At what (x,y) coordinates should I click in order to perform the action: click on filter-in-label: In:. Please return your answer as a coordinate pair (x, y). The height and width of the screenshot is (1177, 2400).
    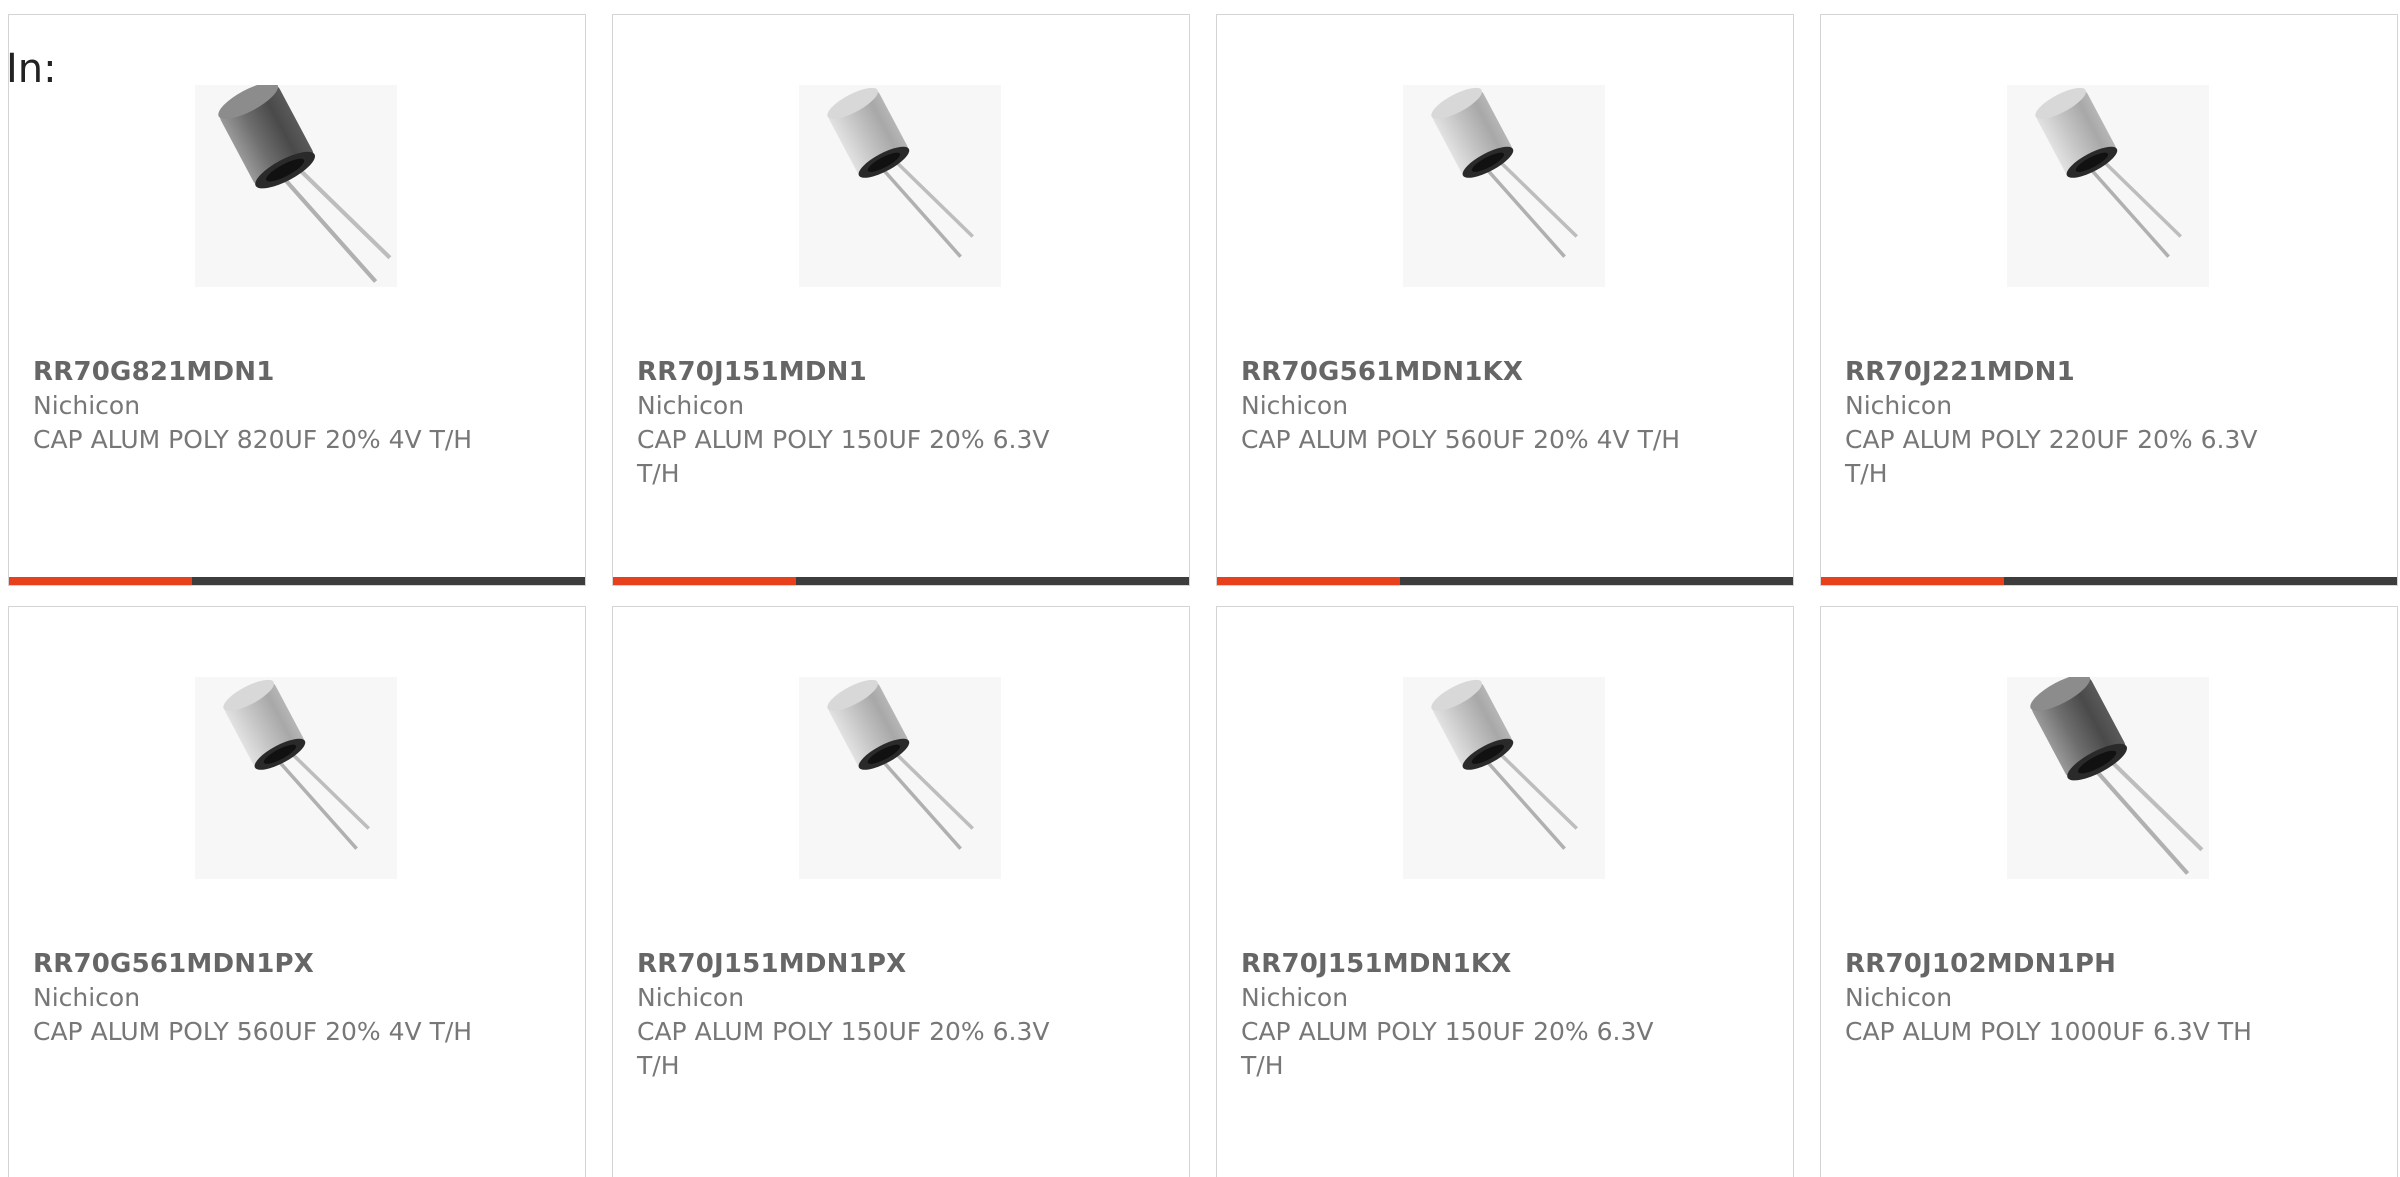
    Looking at the image, I should click on (31, 69).